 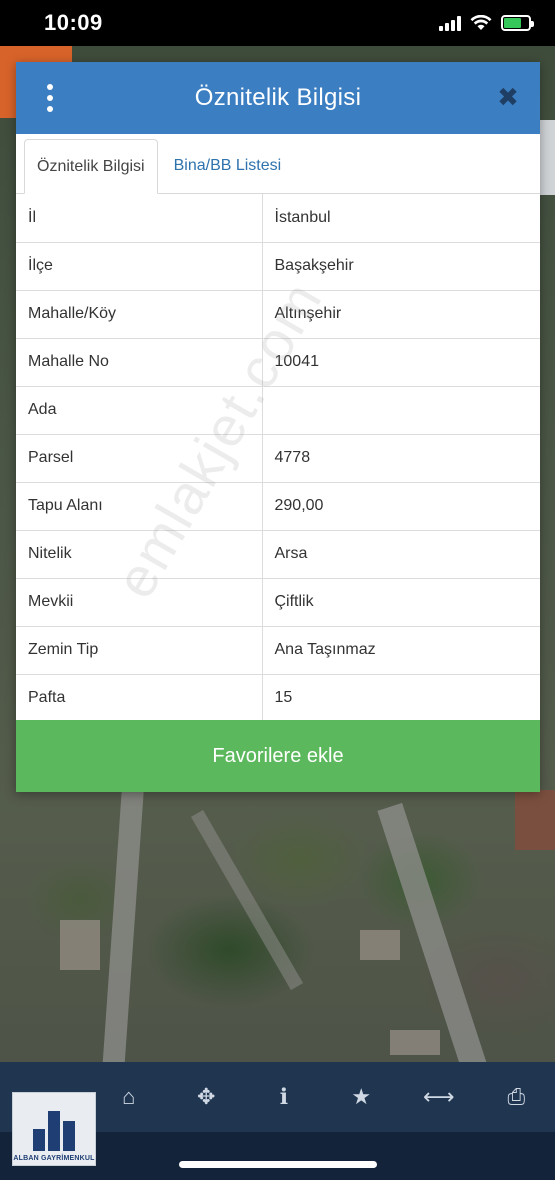 What do you see at coordinates (278, 756) in the screenshot?
I see `add-to-favorites-button: Favorilere ekle` at bounding box center [278, 756].